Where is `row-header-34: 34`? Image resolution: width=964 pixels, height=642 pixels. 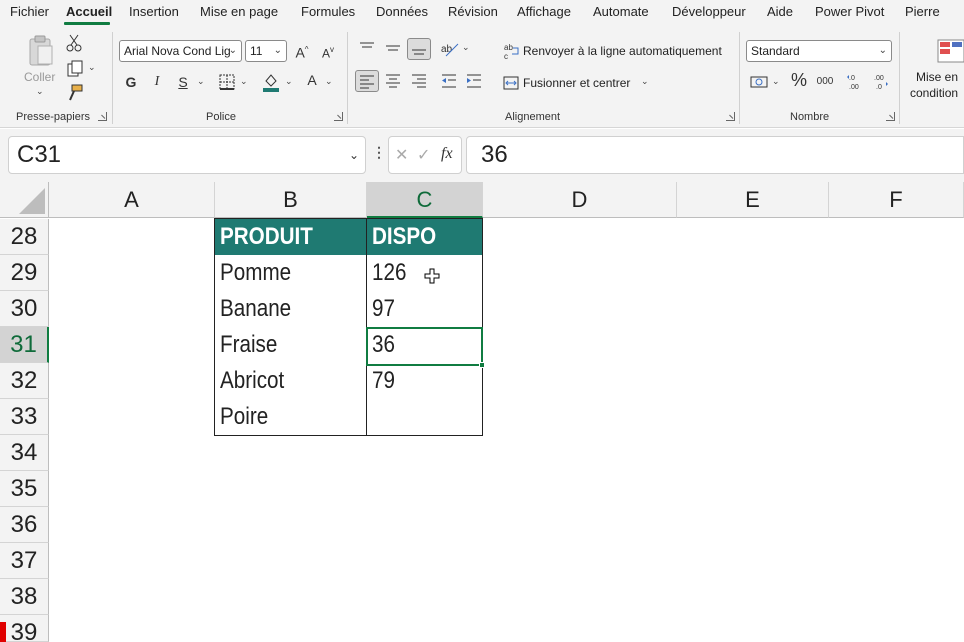 row-header-34: 34 is located at coordinates (24, 453).